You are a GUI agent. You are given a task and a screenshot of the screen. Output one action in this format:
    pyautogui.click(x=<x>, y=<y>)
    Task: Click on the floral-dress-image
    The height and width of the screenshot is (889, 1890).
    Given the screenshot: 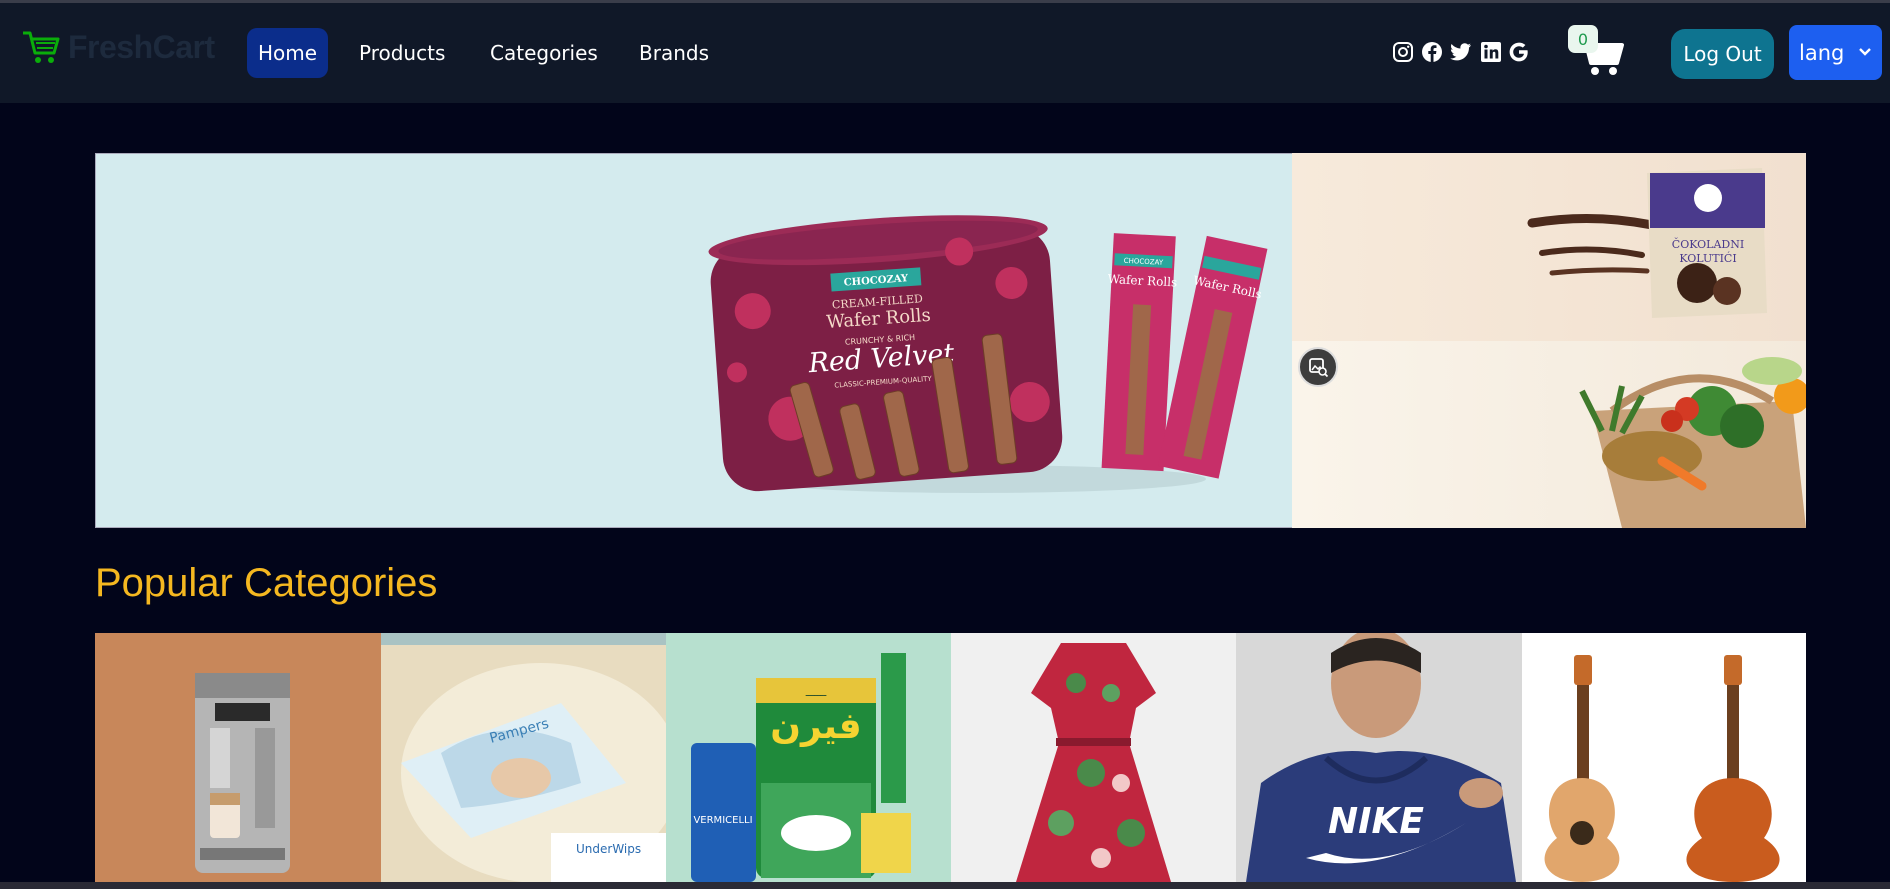 What is the action you would take?
    pyautogui.click(x=1093, y=762)
    